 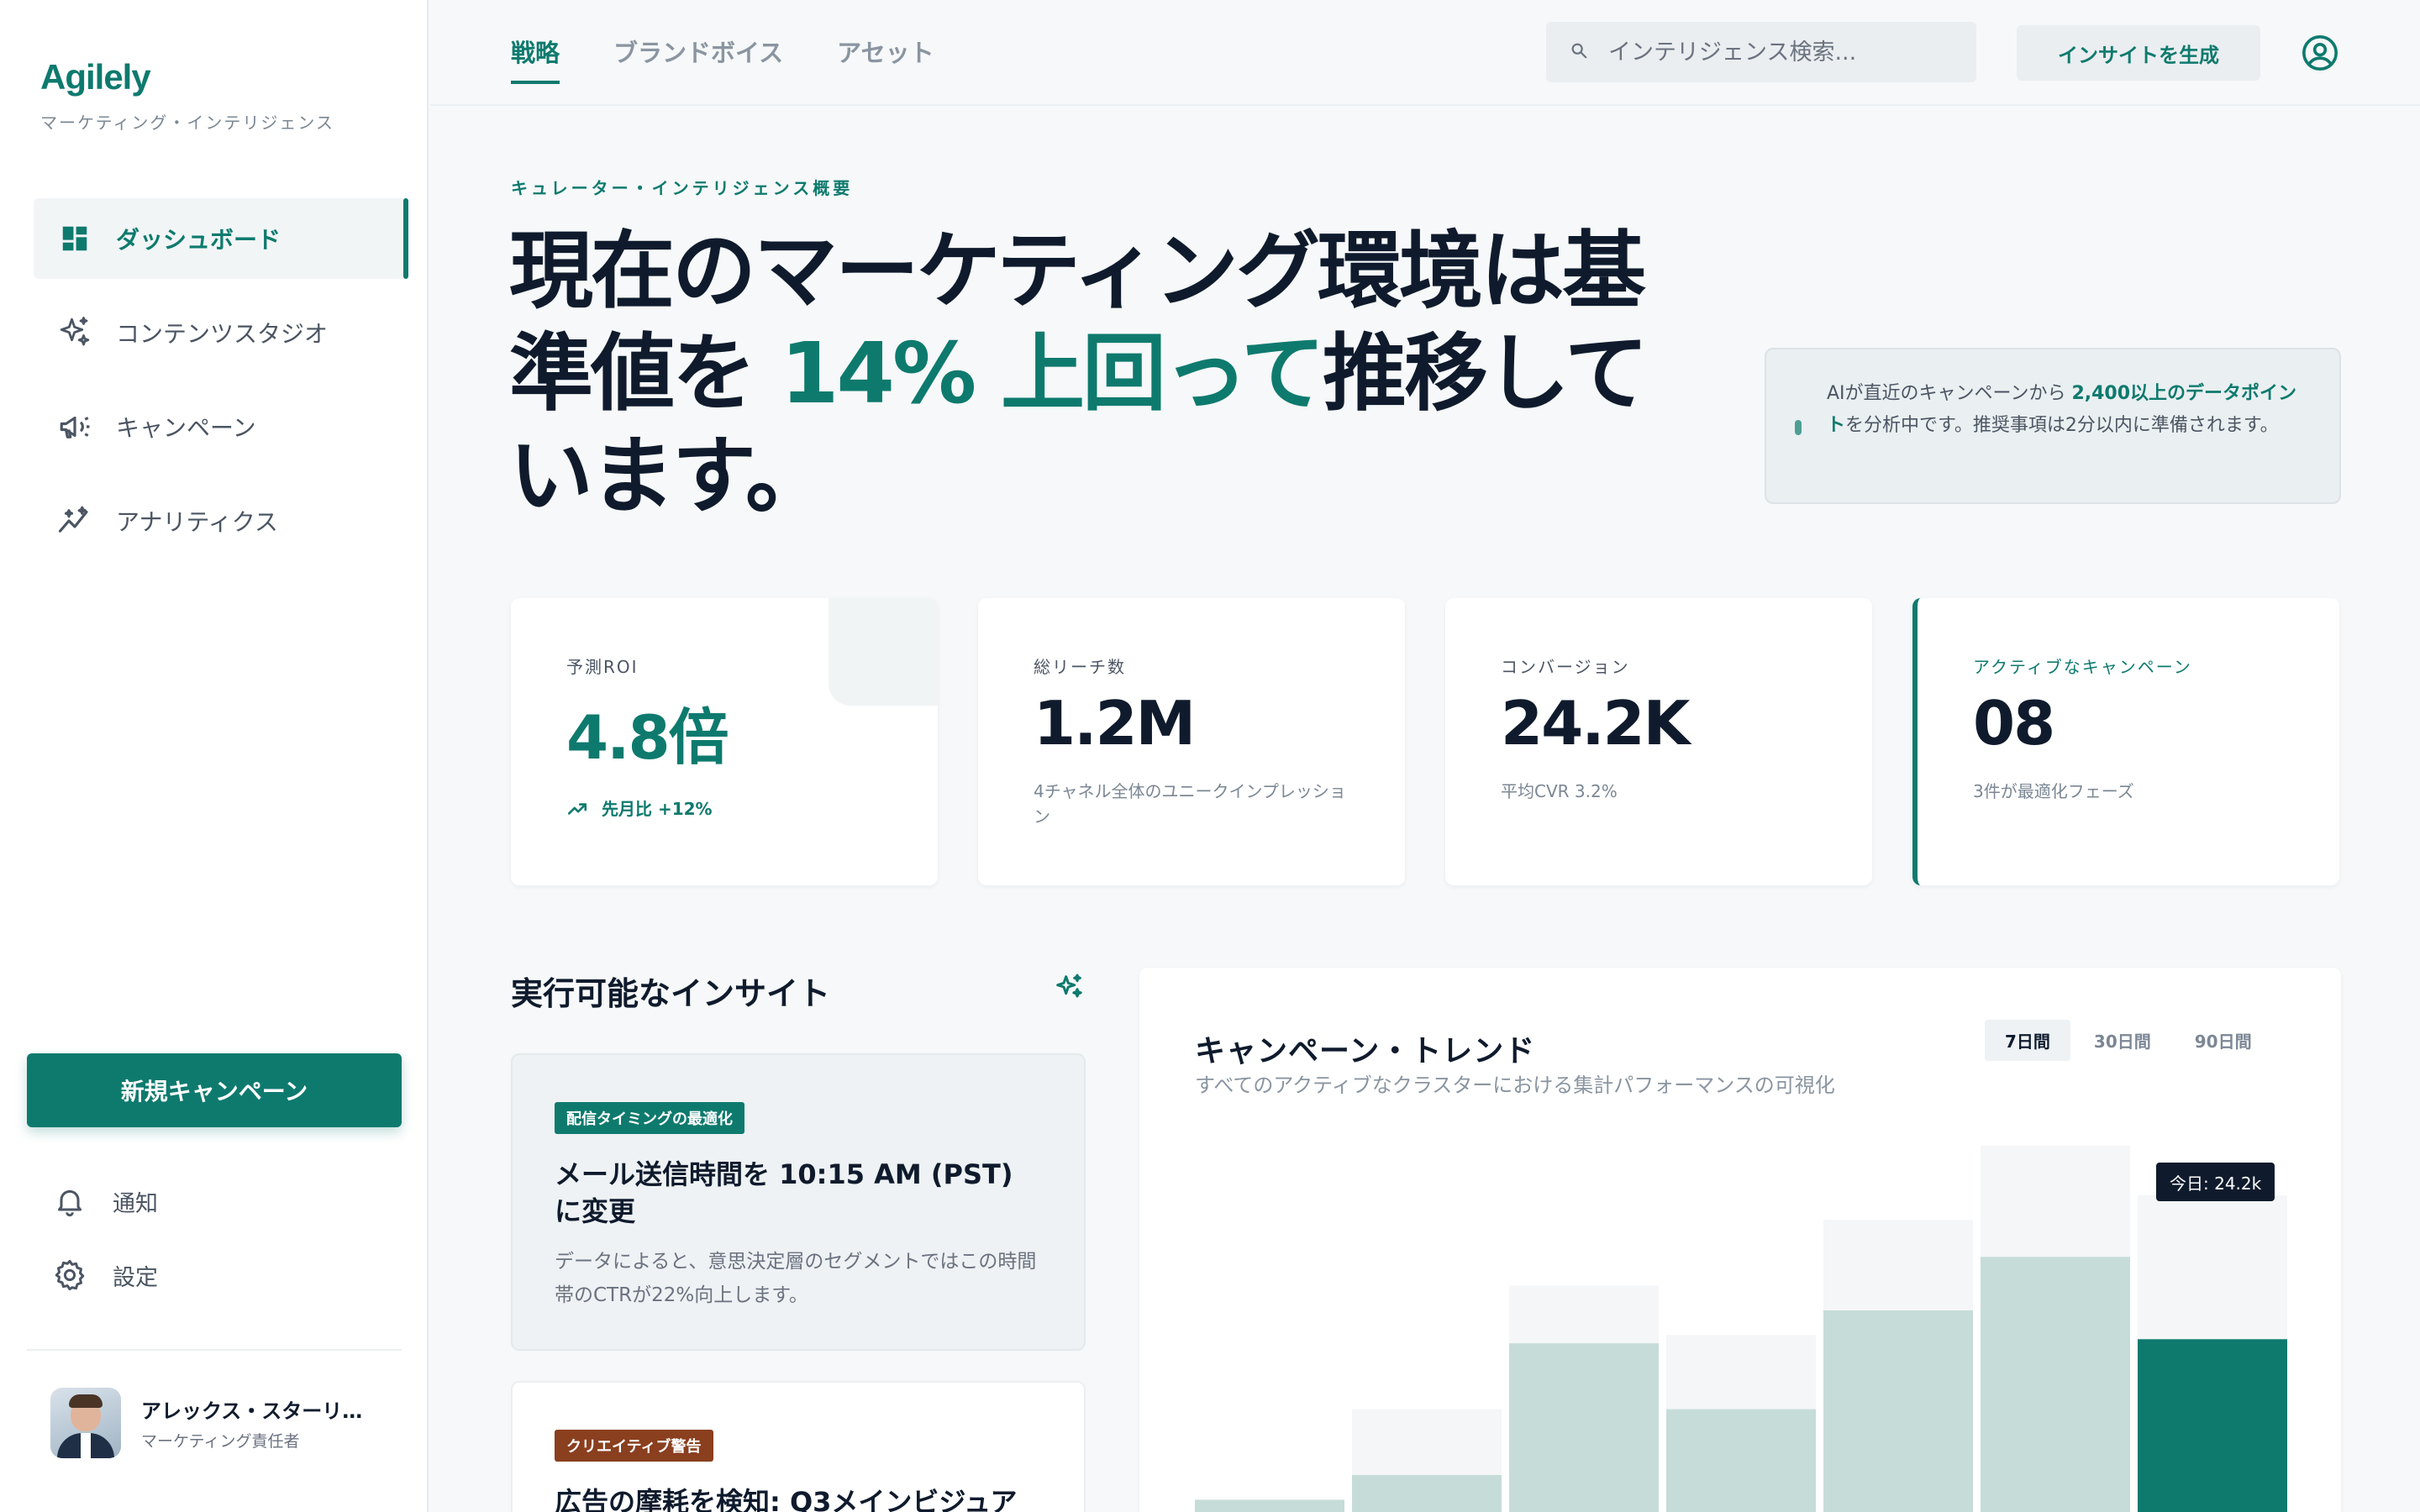 What do you see at coordinates (786, 1499) in the screenshot?
I see `insight-title: 広告の摩耗を検知: Q3メインビジュアル` at bounding box center [786, 1499].